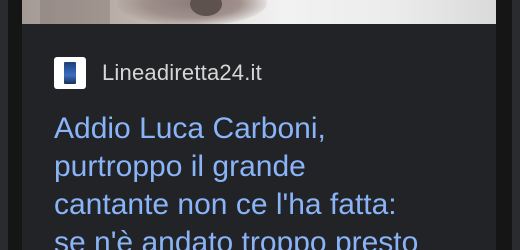  Describe the element at coordinates (236, 238) in the screenshot. I see `headline-line: se n'è andato troppo presto` at that location.